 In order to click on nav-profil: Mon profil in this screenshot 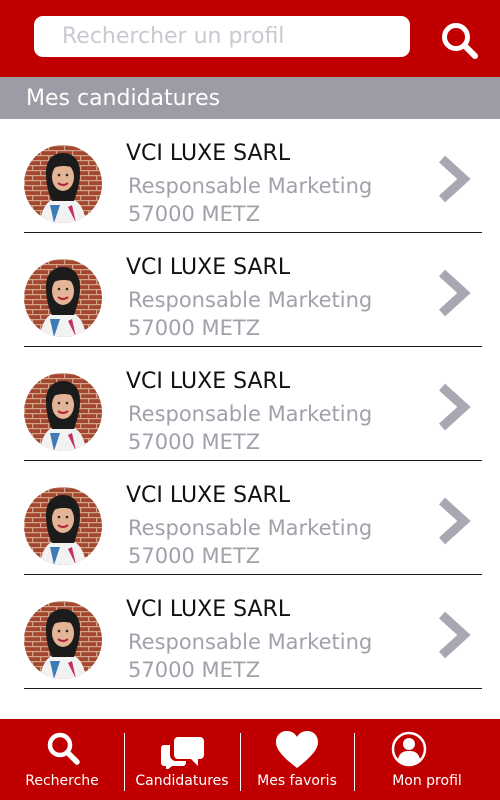, I will do `click(427, 759)`.